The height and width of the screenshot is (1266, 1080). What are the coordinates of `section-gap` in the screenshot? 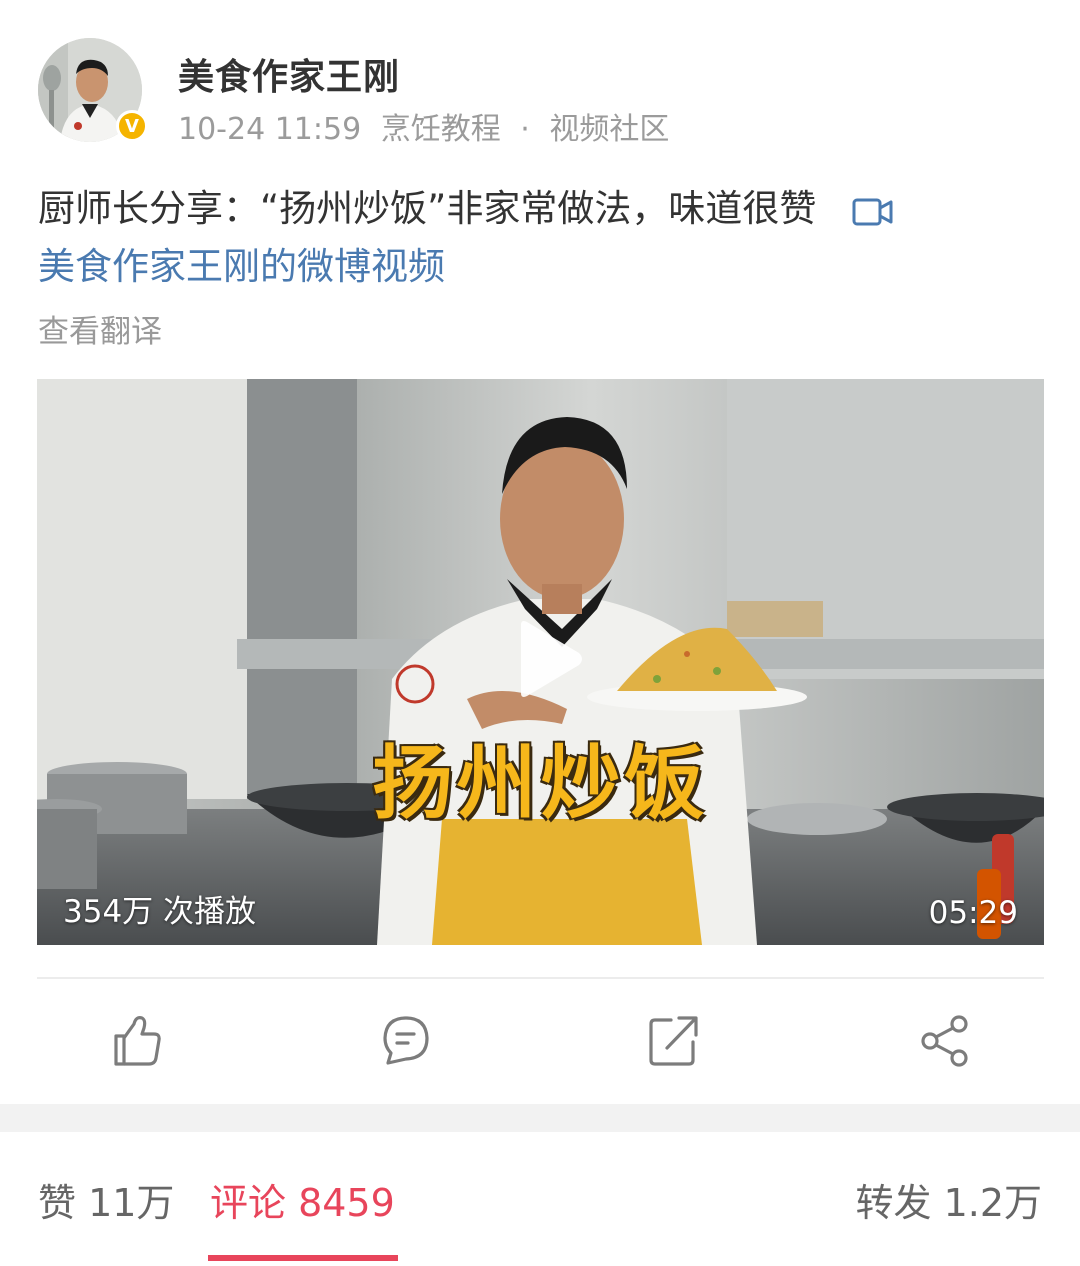 It's located at (540, 1118).